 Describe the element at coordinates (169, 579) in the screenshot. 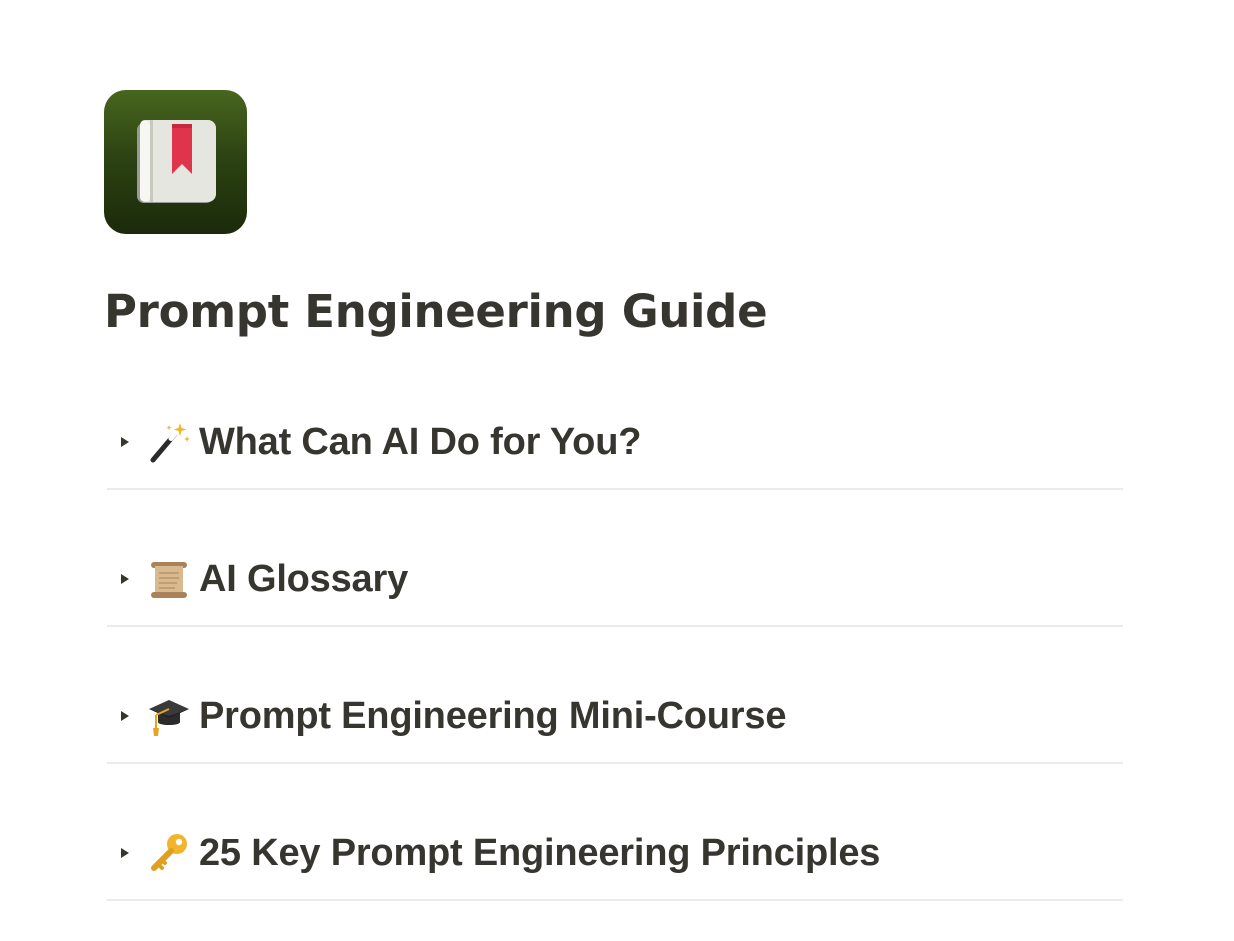

I see `scroll-icon` at that location.